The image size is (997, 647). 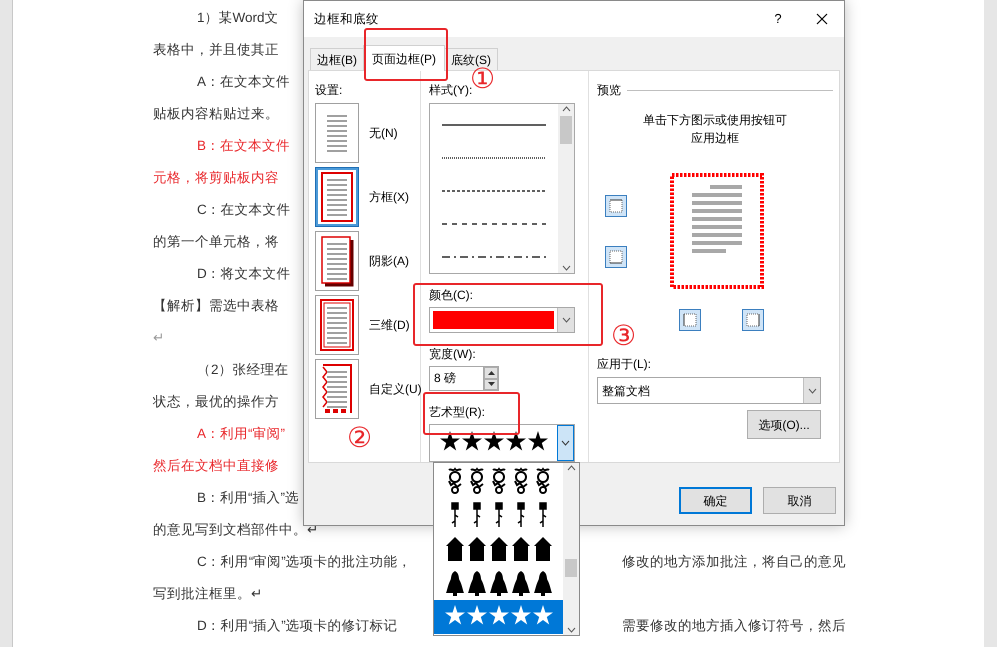 What do you see at coordinates (337, 389) in the screenshot?
I see `wavy-border-page-icon` at bounding box center [337, 389].